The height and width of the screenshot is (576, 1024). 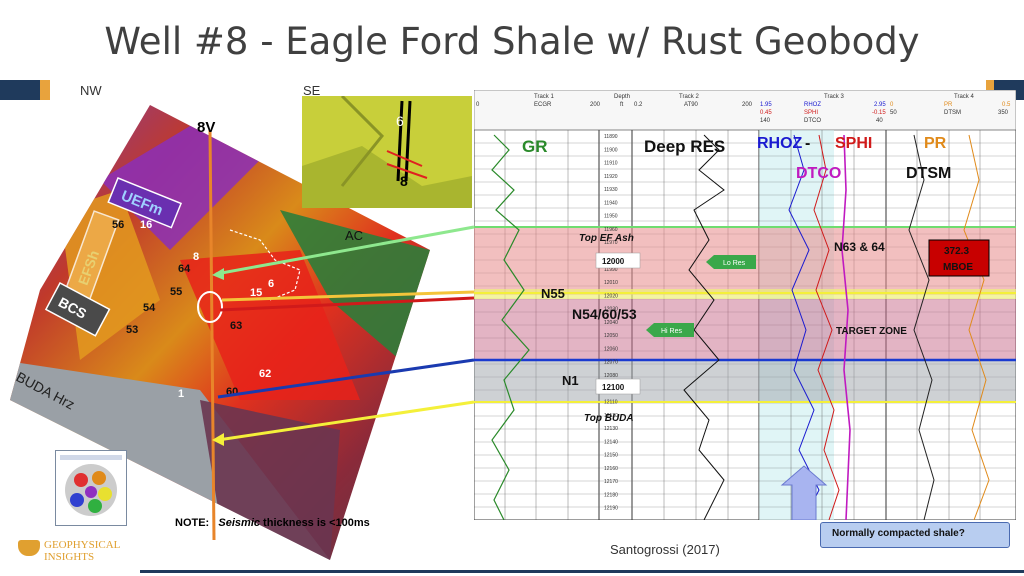 What do you see at coordinates (82, 545) in the screenshot?
I see `logo-line-1: GEOPHYSICAL` at bounding box center [82, 545].